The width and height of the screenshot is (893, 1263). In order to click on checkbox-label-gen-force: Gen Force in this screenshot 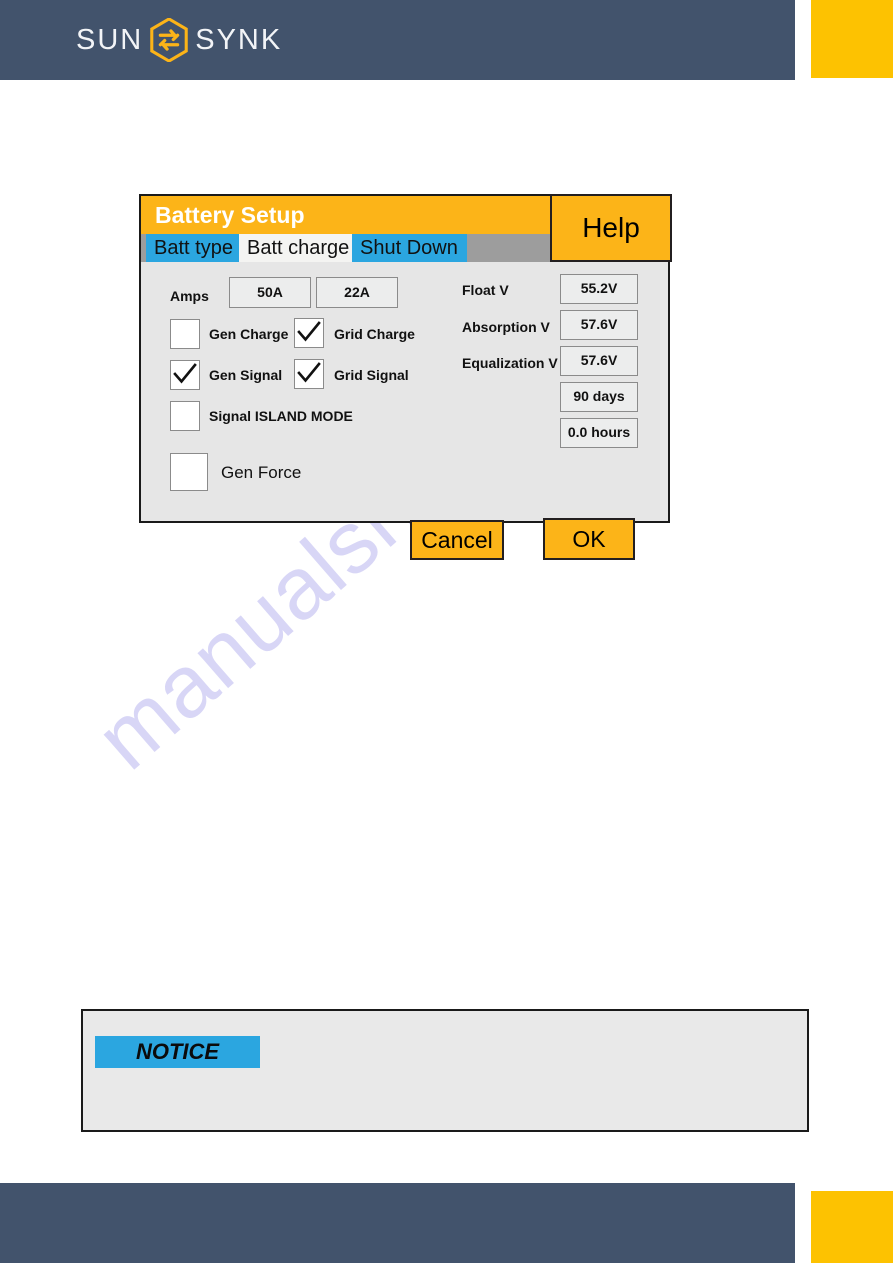, I will do `click(261, 472)`.